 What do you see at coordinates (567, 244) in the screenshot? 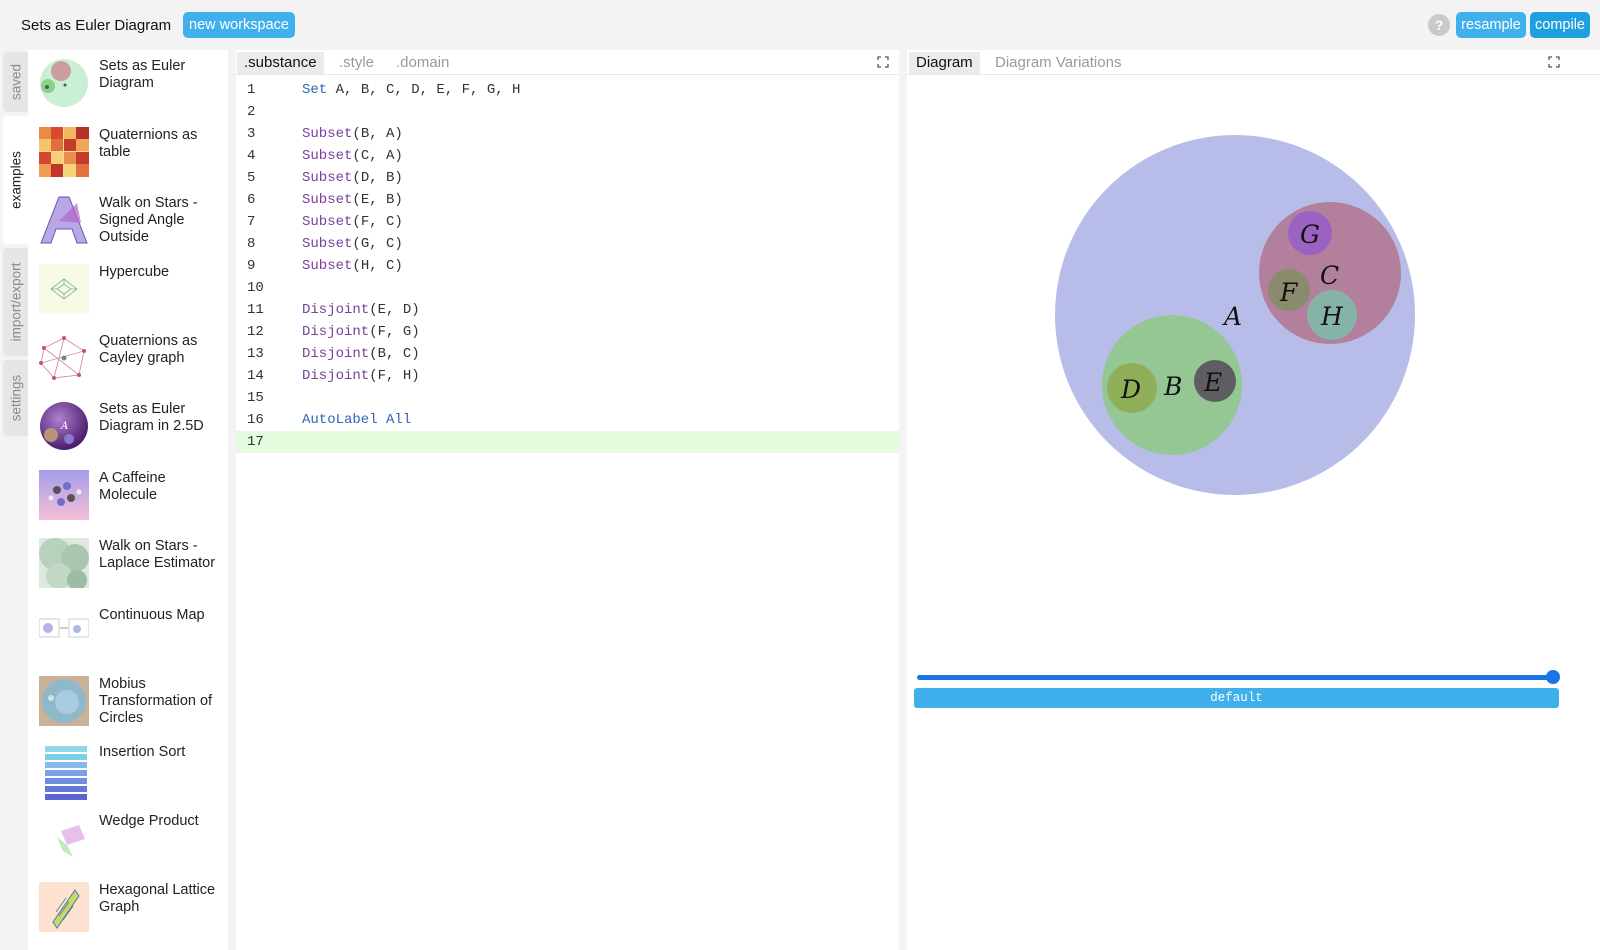
I see `code-line: 8 Subset(G, C)` at bounding box center [567, 244].